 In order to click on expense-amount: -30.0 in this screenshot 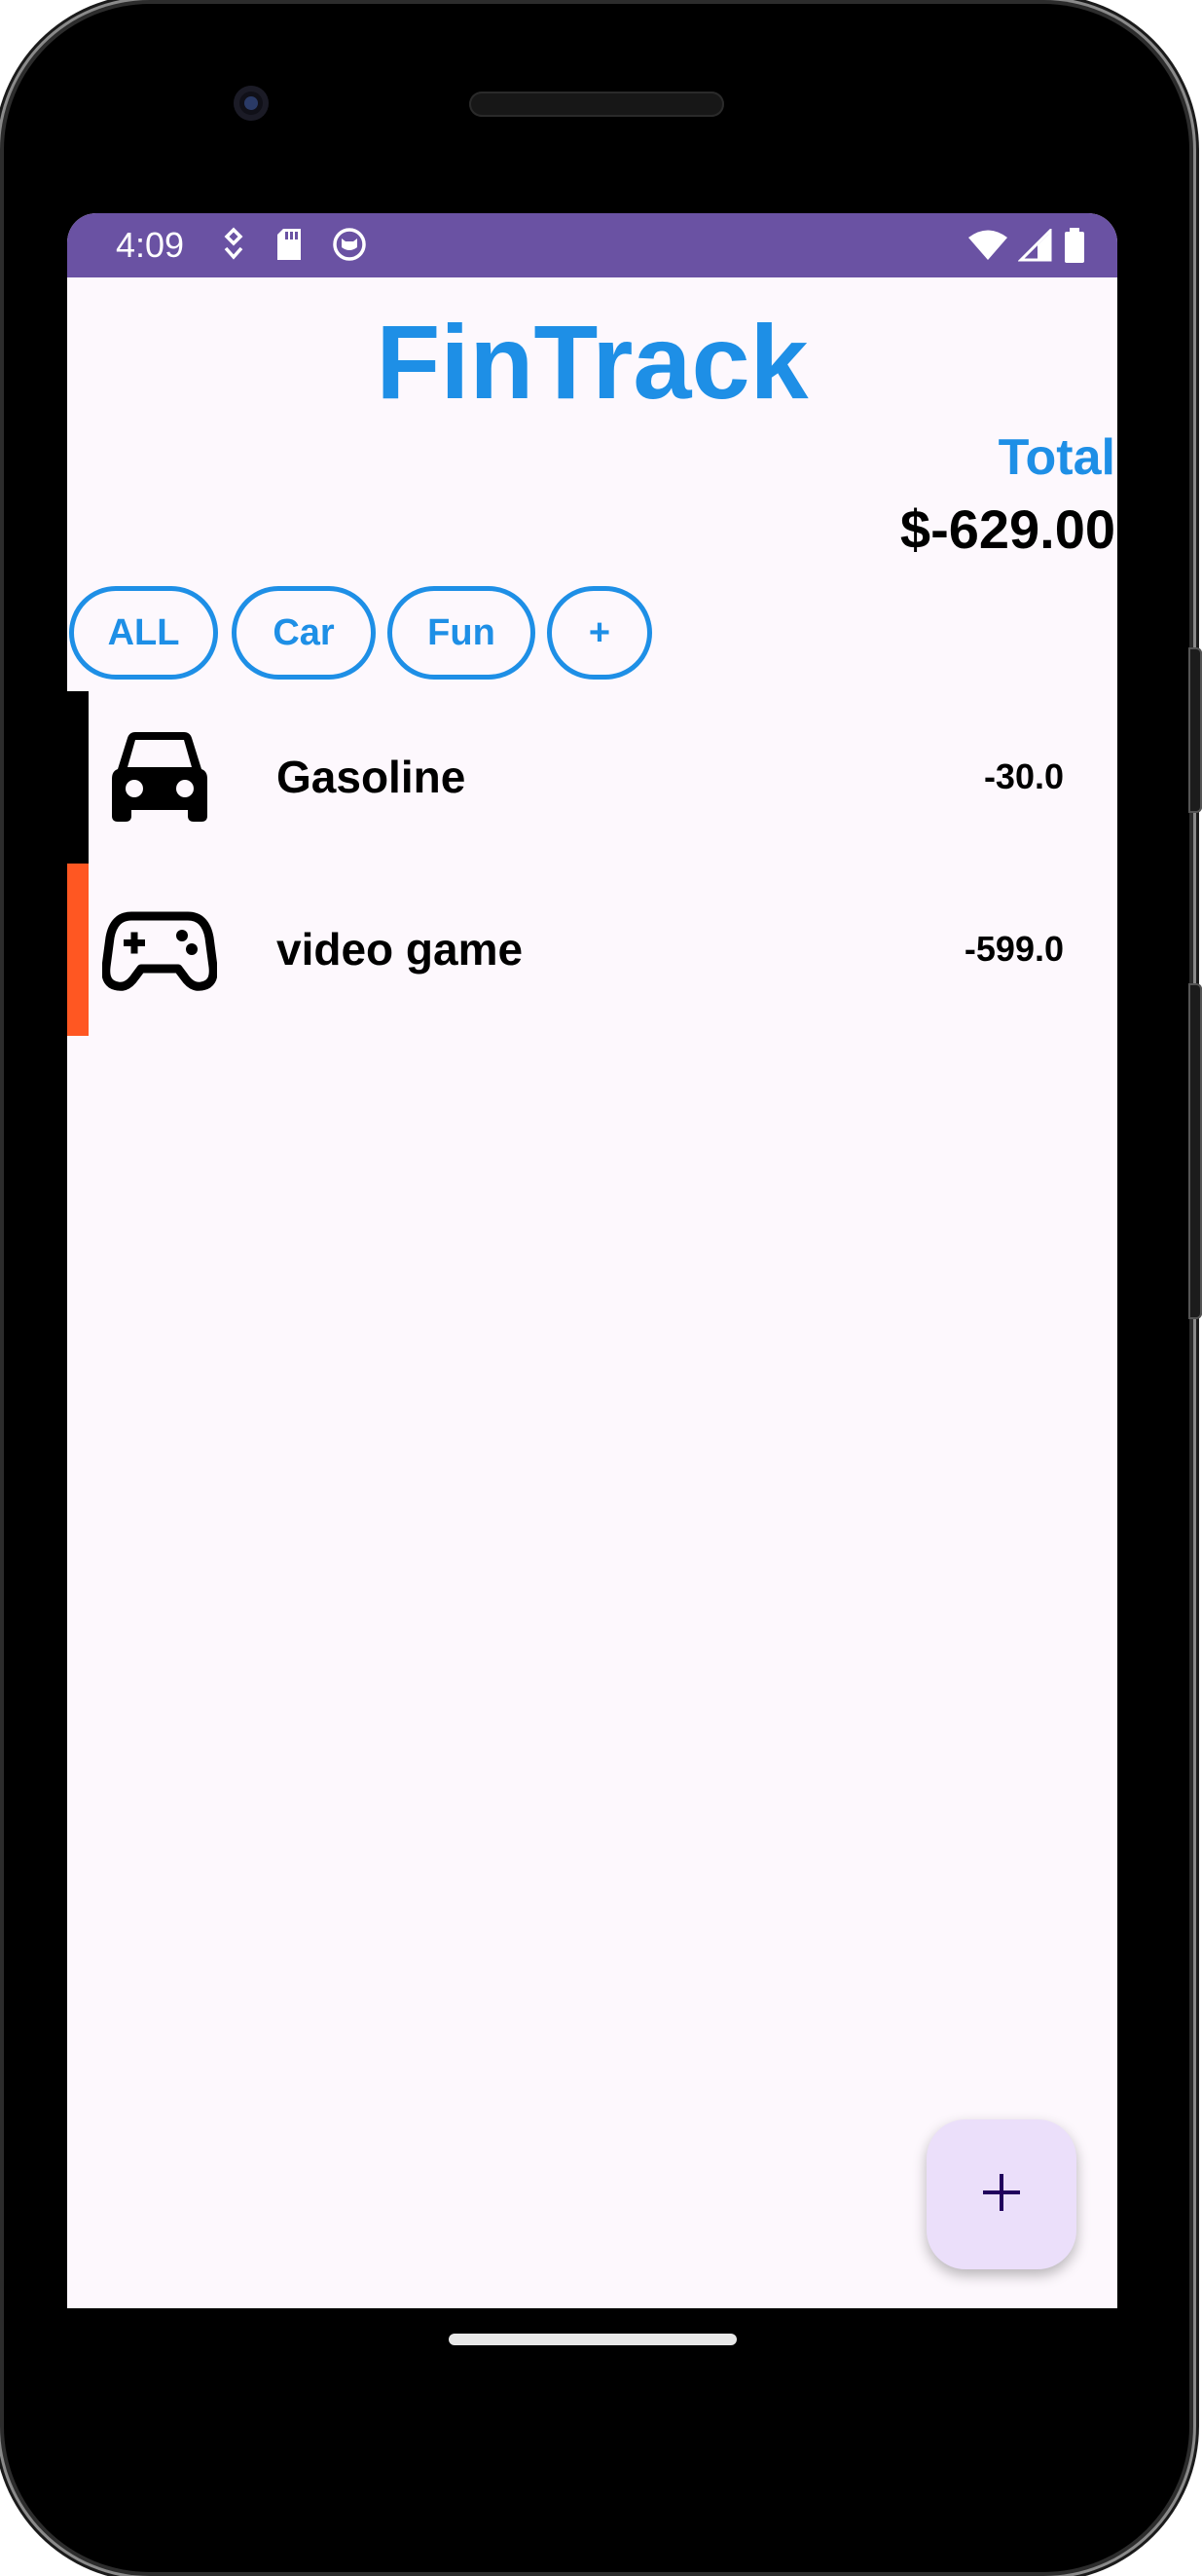, I will do `click(1024, 776)`.